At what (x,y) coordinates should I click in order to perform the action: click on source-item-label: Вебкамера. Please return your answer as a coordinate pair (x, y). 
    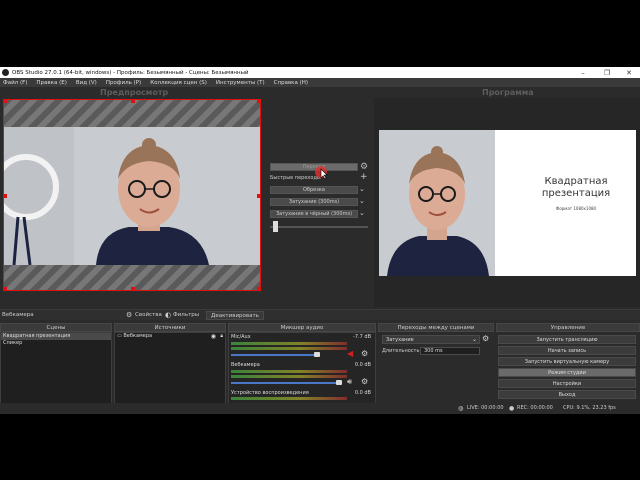
    Looking at the image, I should click on (138, 336).